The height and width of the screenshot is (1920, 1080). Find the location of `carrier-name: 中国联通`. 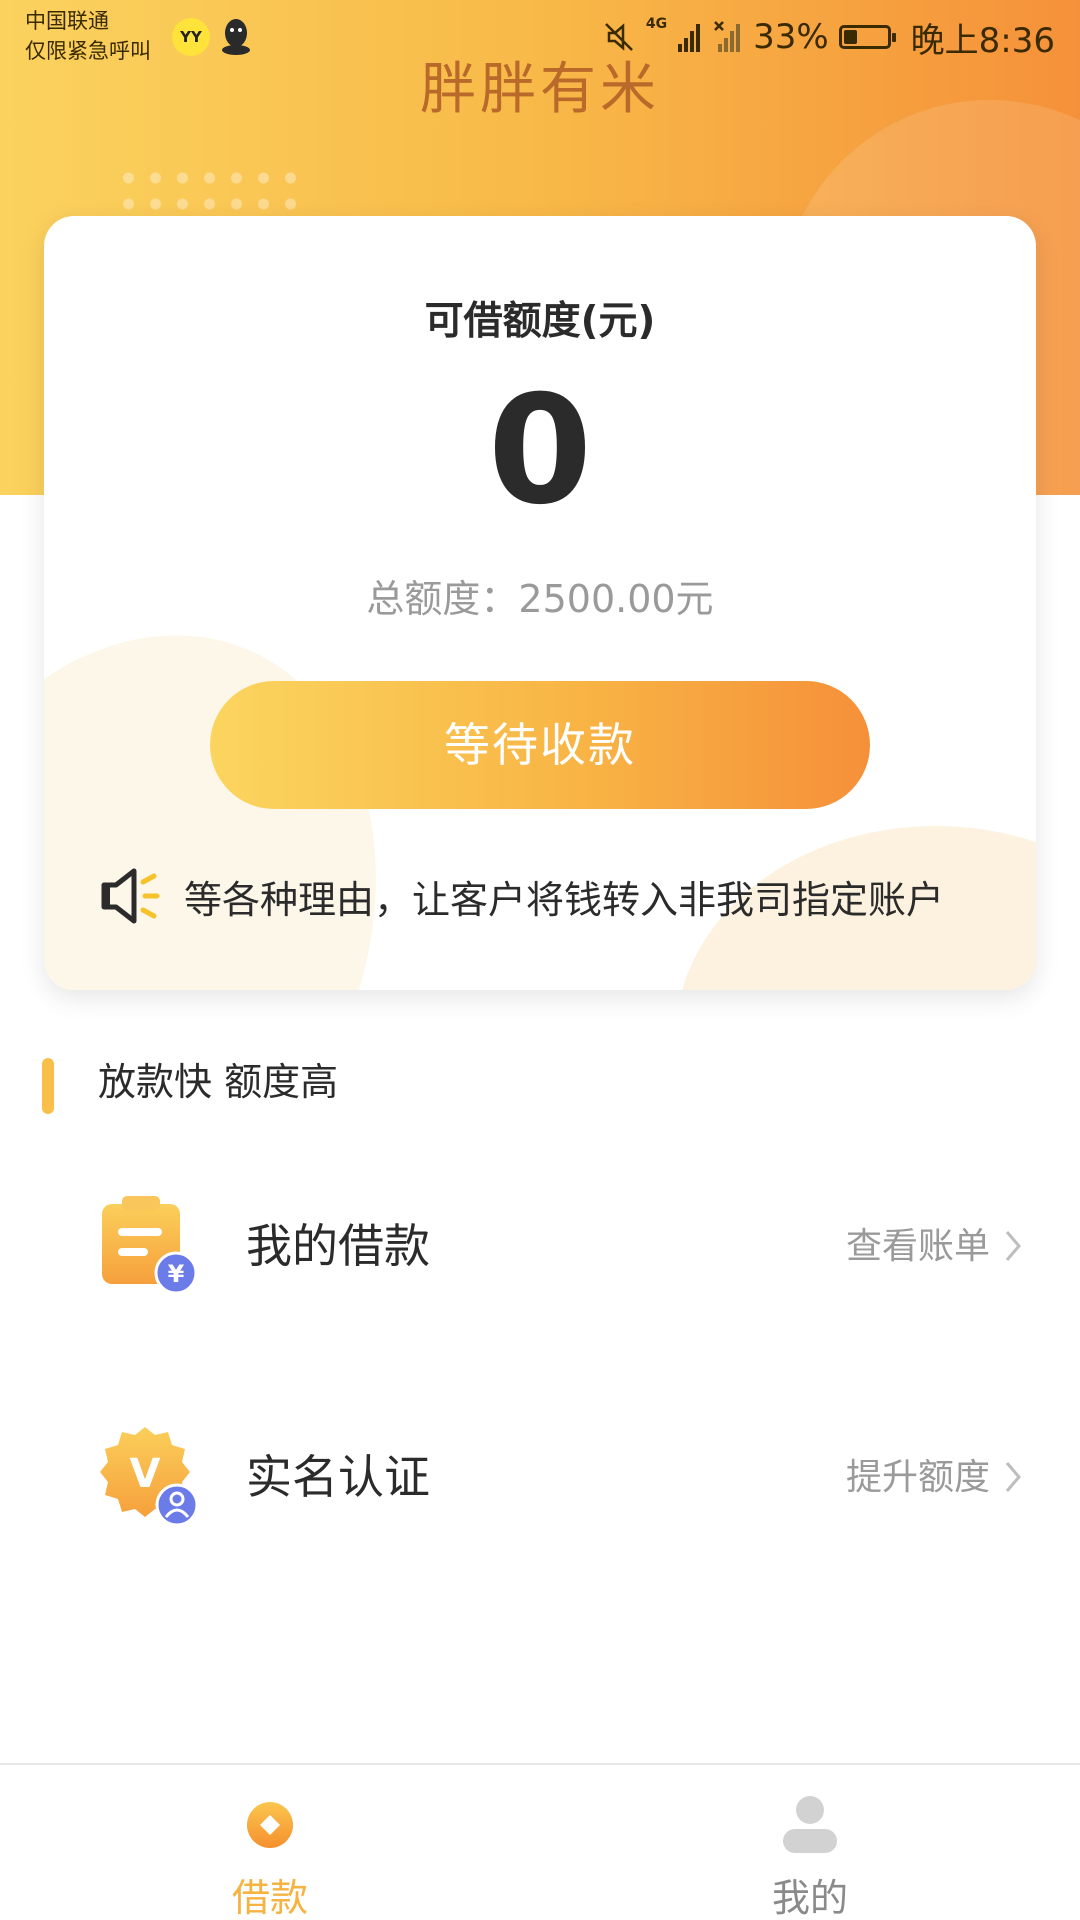

carrier-name: 中国联通 is located at coordinates (67, 21).